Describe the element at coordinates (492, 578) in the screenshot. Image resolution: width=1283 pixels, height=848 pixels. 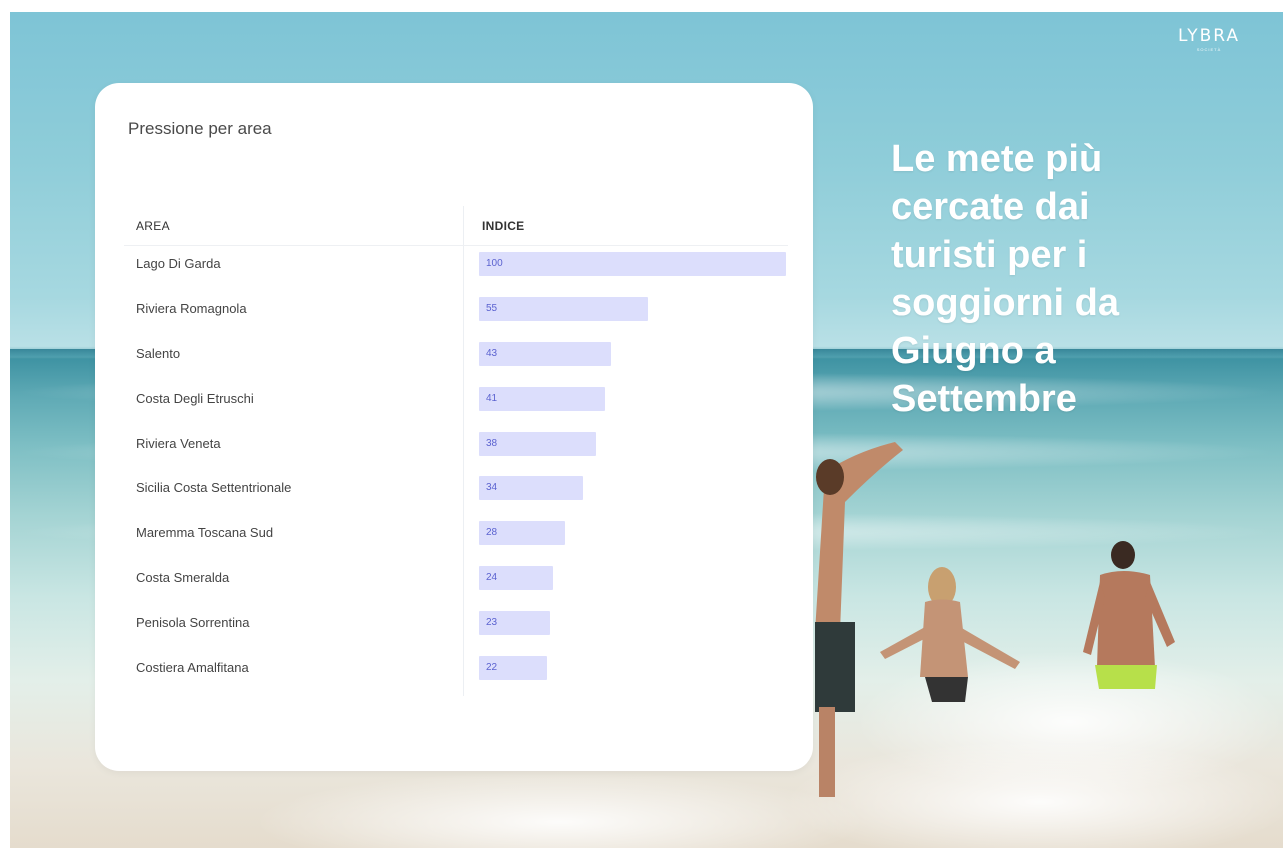
I see `index-value-label: 24` at that location.